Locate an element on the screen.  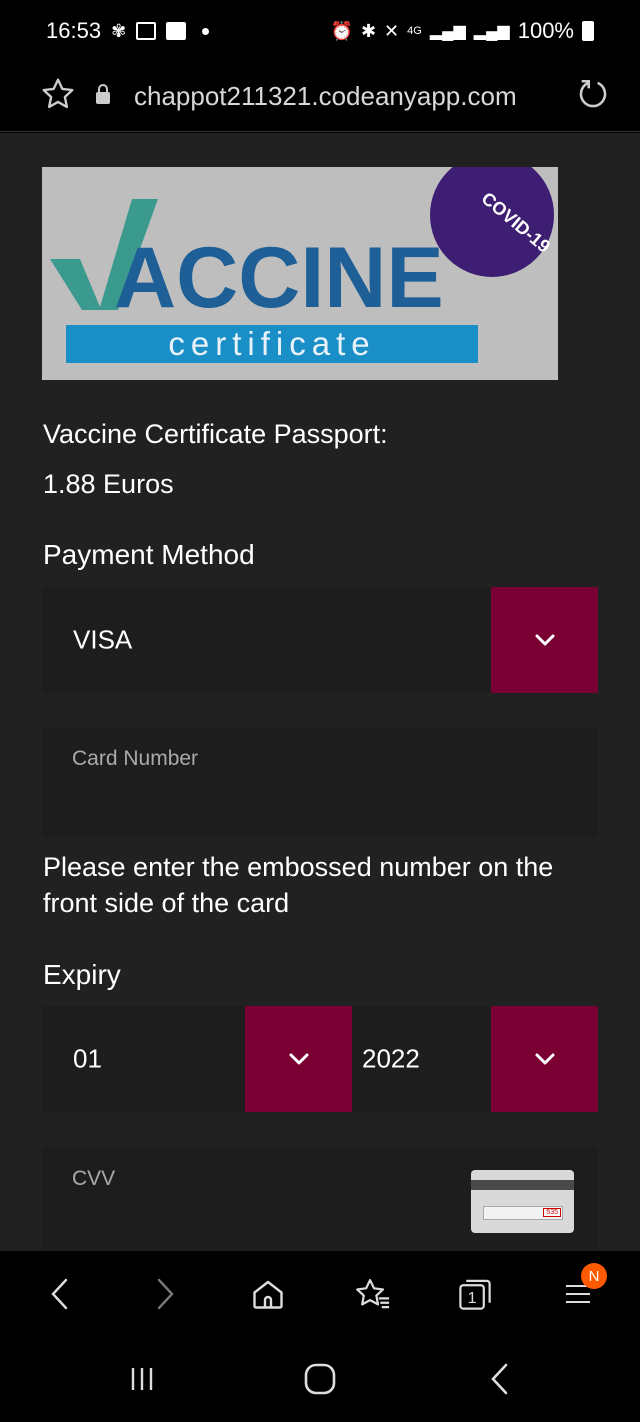
card-number-input is located at coordinates (272, 759).